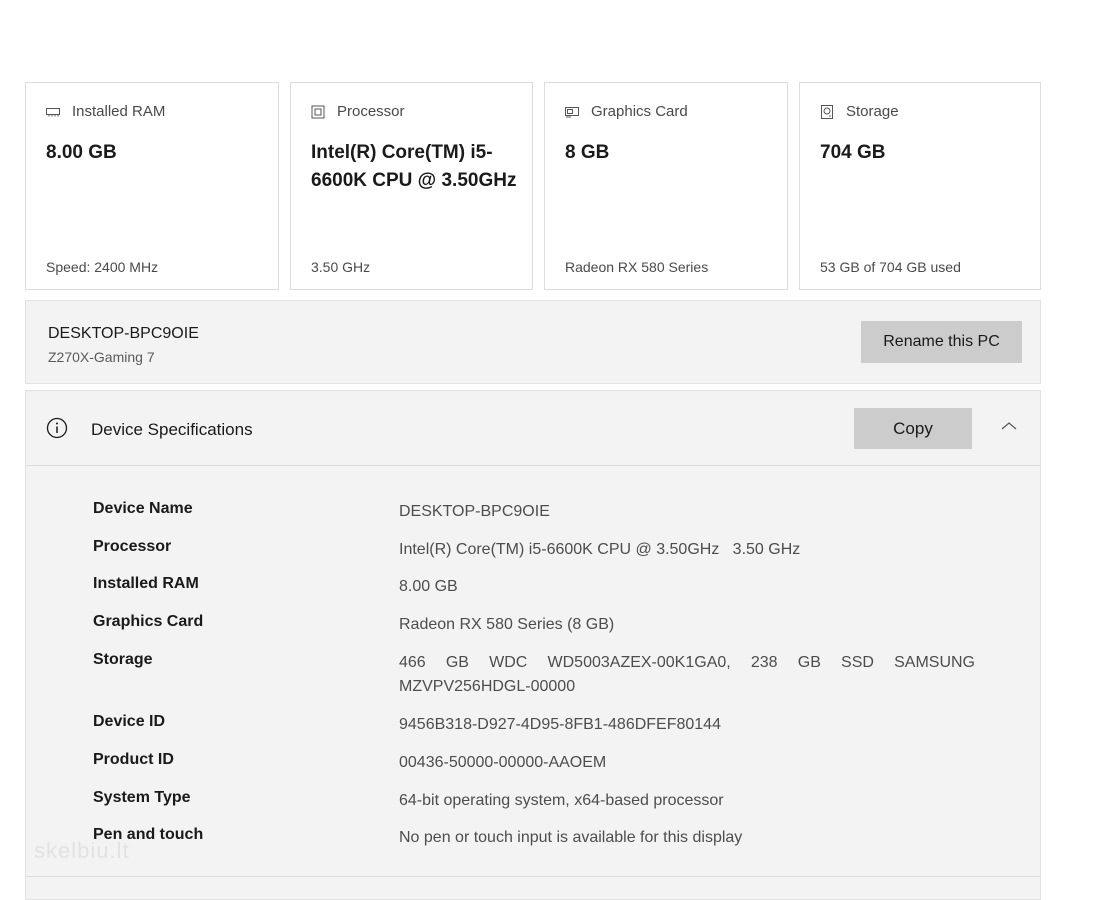  I want to click on pc-model: Z270X-Gaming 7, so click(101, 357).